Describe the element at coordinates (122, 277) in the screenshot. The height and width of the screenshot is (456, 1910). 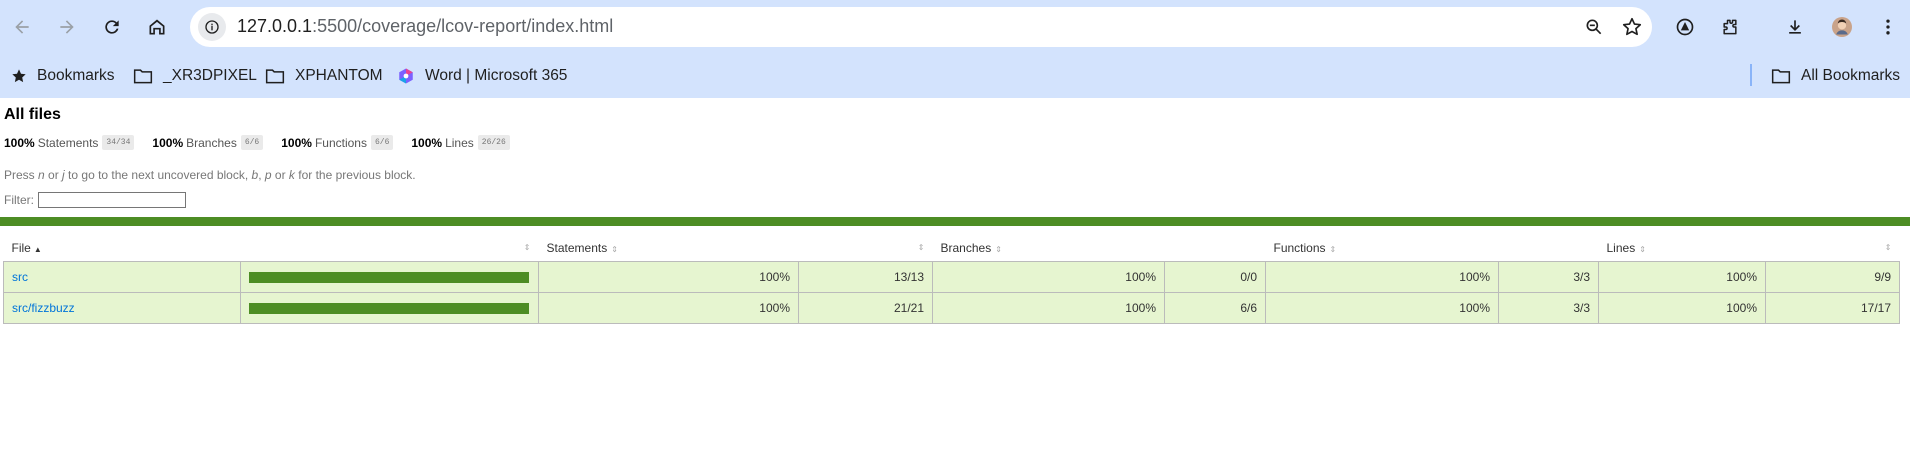
I see `file-cell: src` at that location.